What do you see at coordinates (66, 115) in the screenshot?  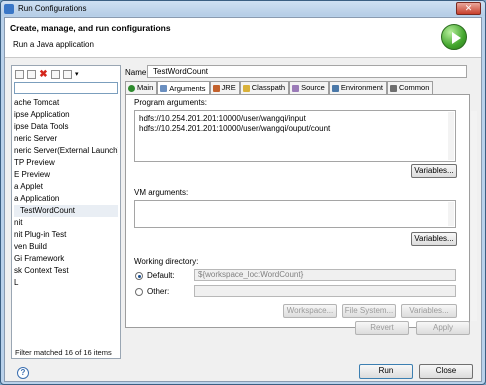 I see `list-item: ipse Application` at bounding box center [66, 115].